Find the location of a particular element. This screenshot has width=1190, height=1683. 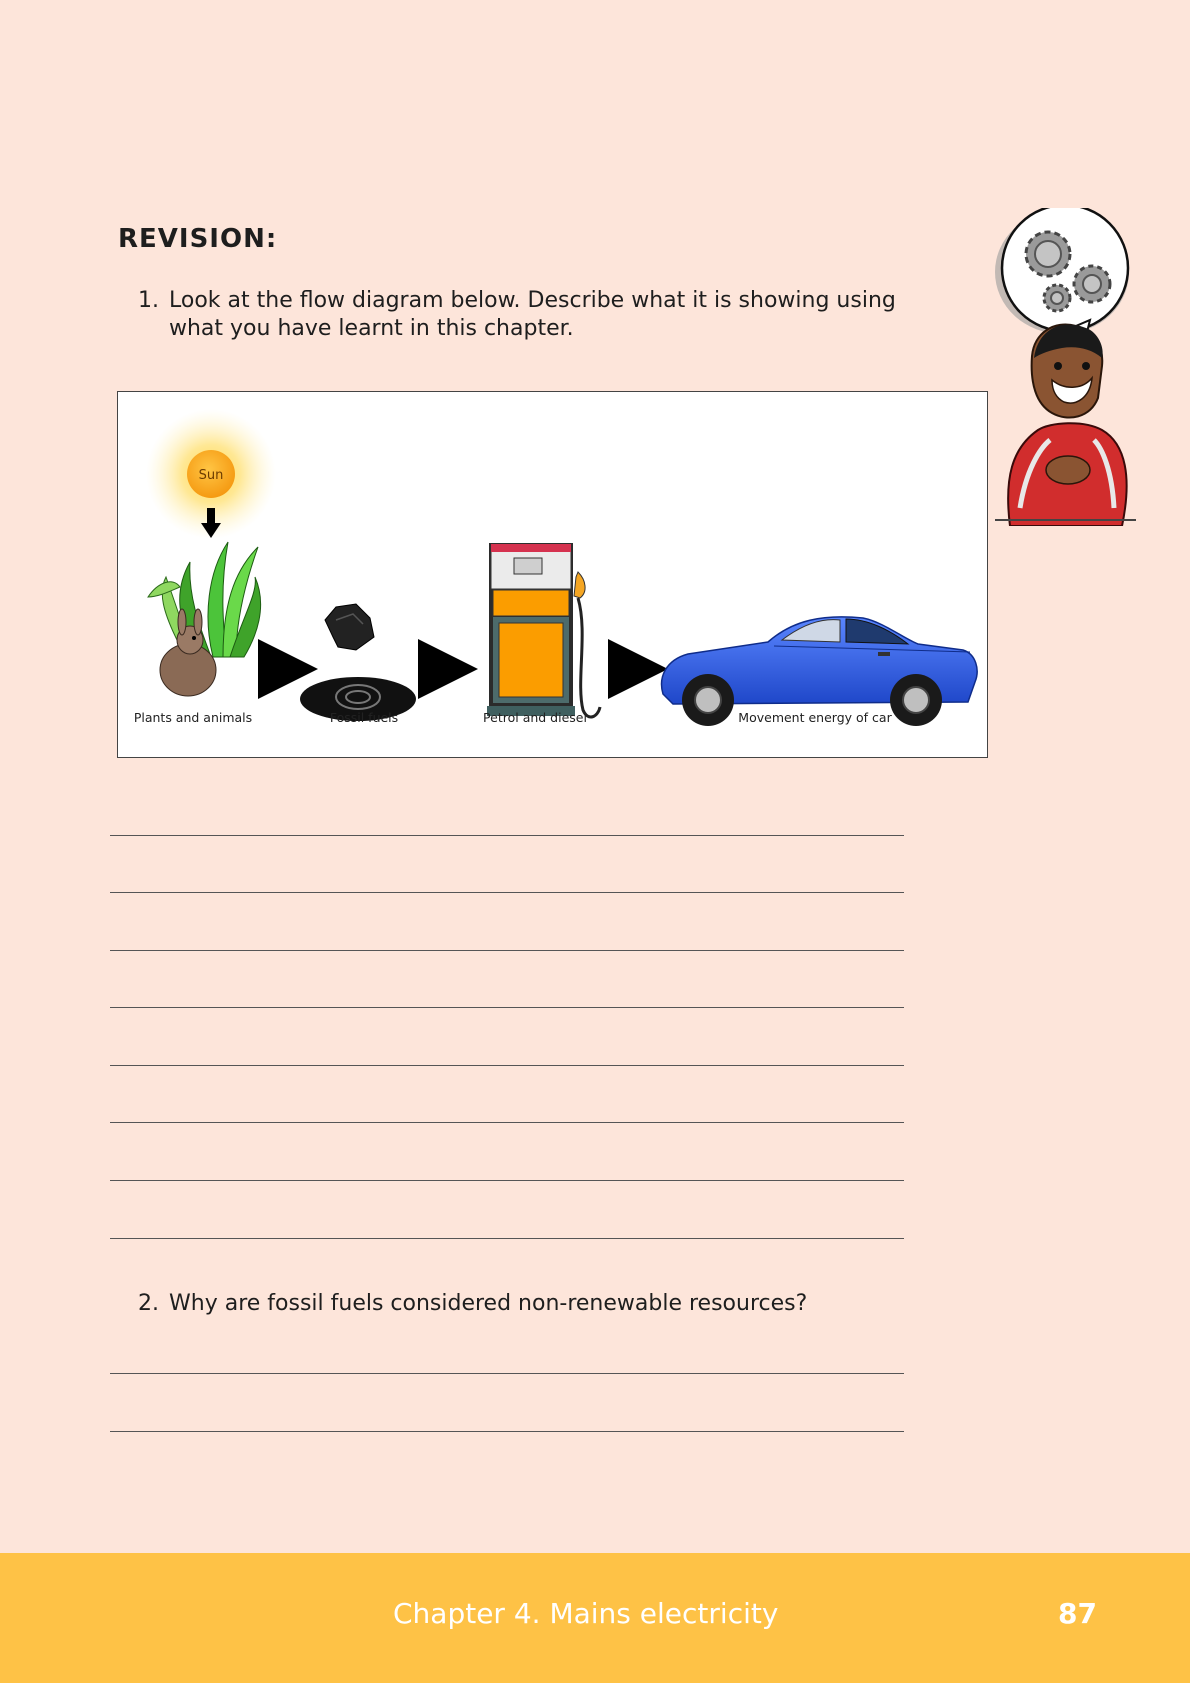

question-1-number: 1. is located at coordinates (148, 300).